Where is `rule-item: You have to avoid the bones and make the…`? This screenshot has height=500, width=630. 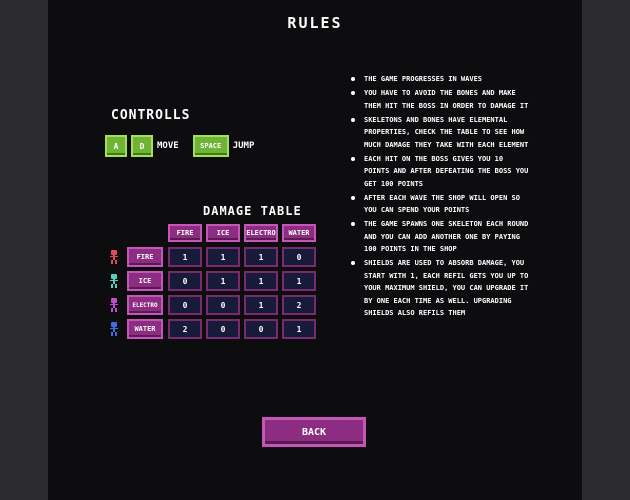
rule-item: You have to avoid the bones and make the… is located at coordinates (440, 99).